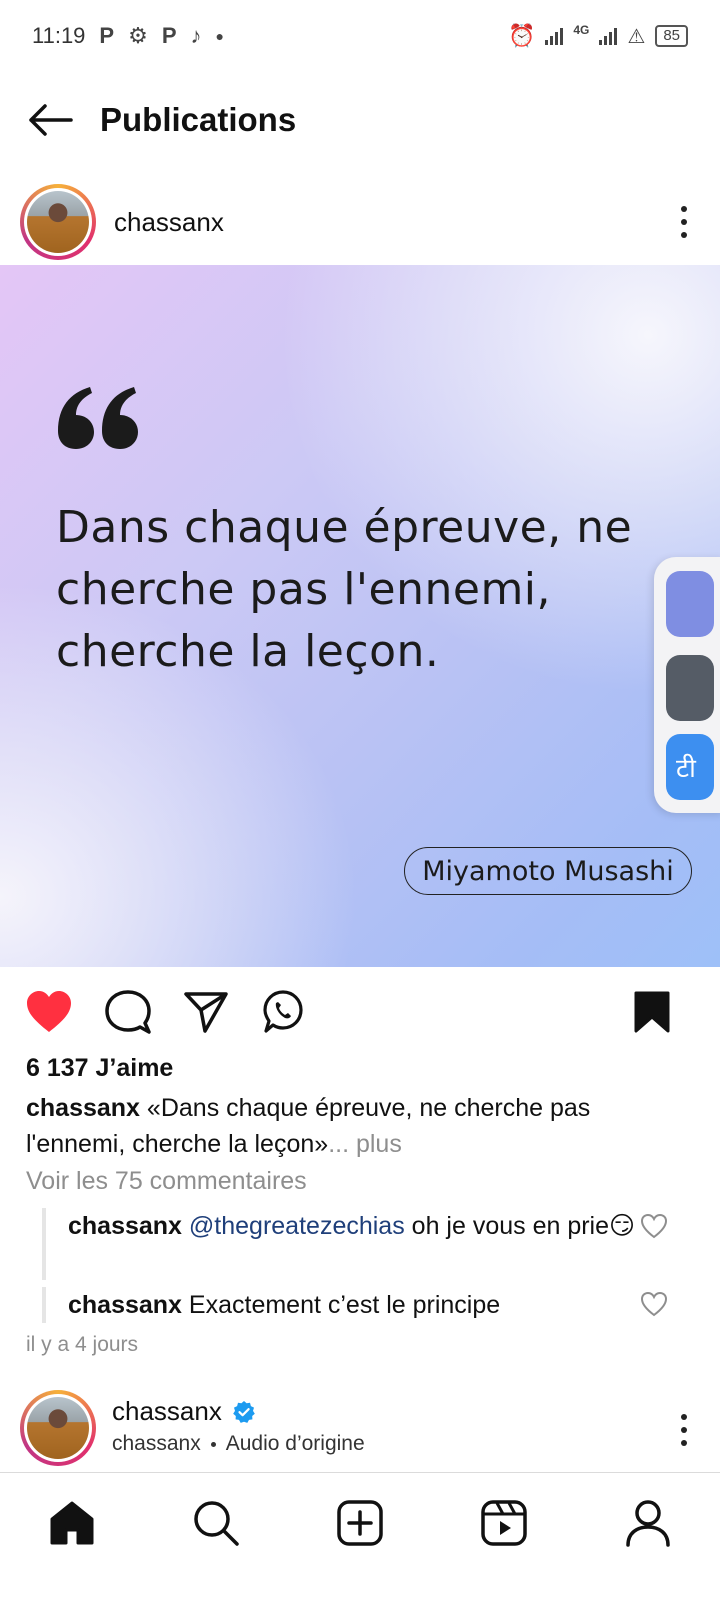  I want to click on share-button, so click(206, 1012).